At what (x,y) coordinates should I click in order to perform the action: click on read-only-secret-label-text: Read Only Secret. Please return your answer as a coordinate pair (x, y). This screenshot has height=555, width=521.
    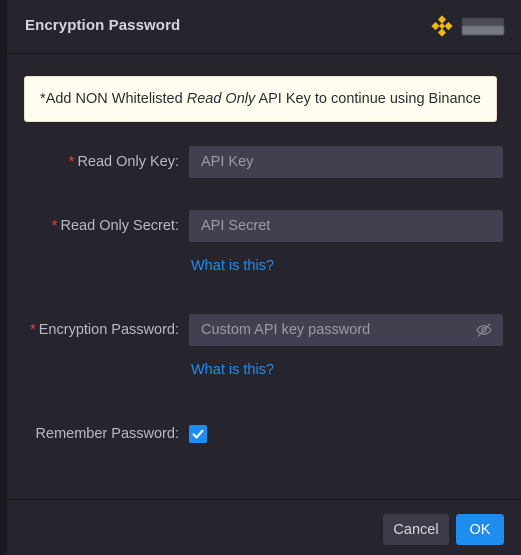
    Looking at the image, I should click on (117, 226).